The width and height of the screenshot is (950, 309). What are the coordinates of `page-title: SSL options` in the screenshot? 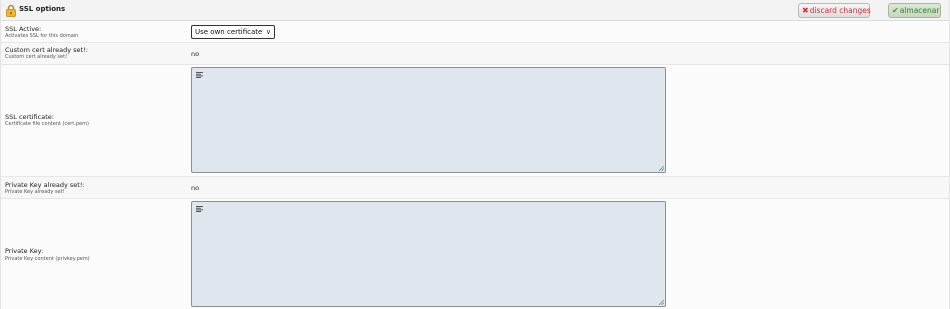 It's located at (42, 9).